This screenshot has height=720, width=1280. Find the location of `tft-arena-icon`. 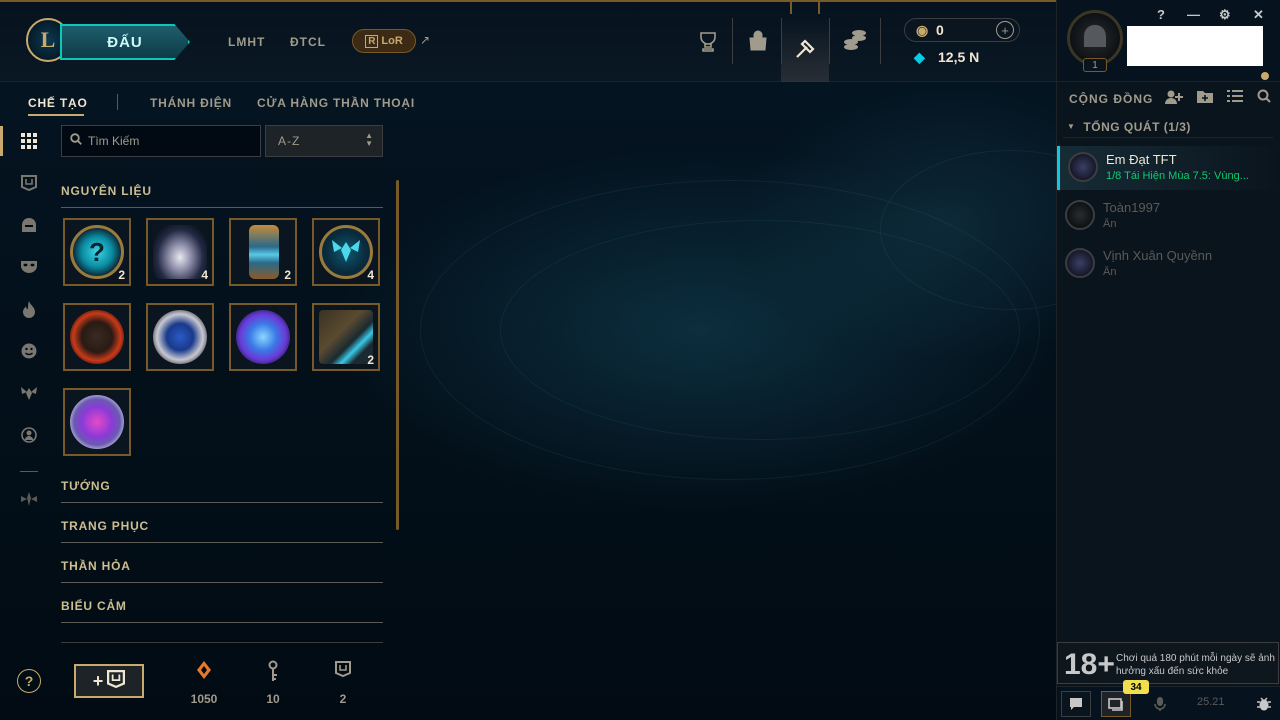

tft-arena-icon is located at coordinates (29, 499).